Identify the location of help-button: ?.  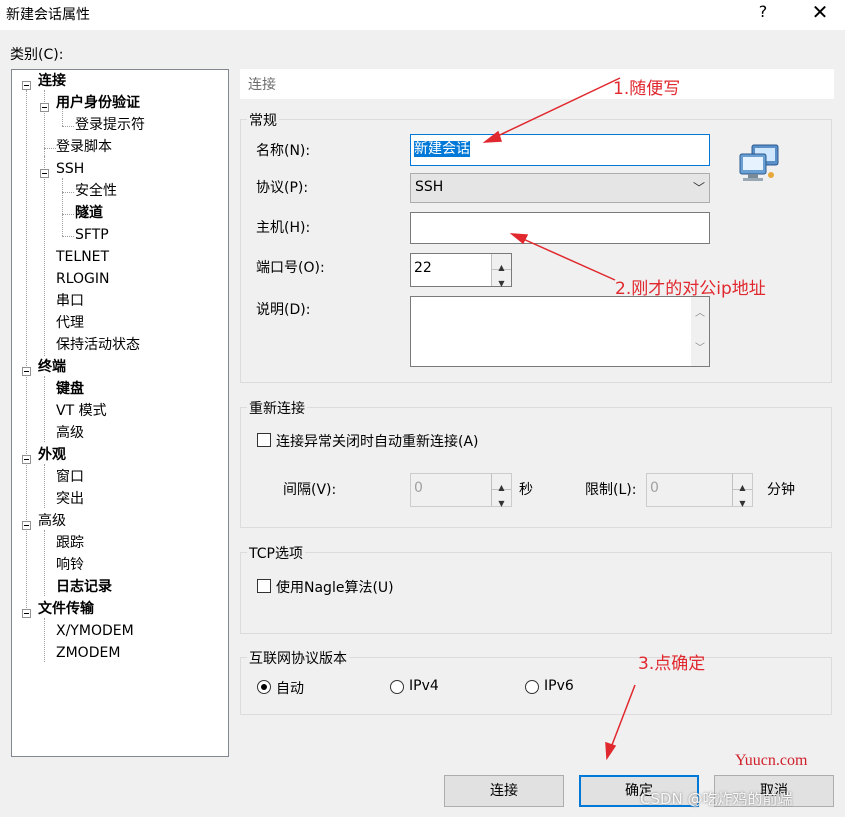
(763, 11).